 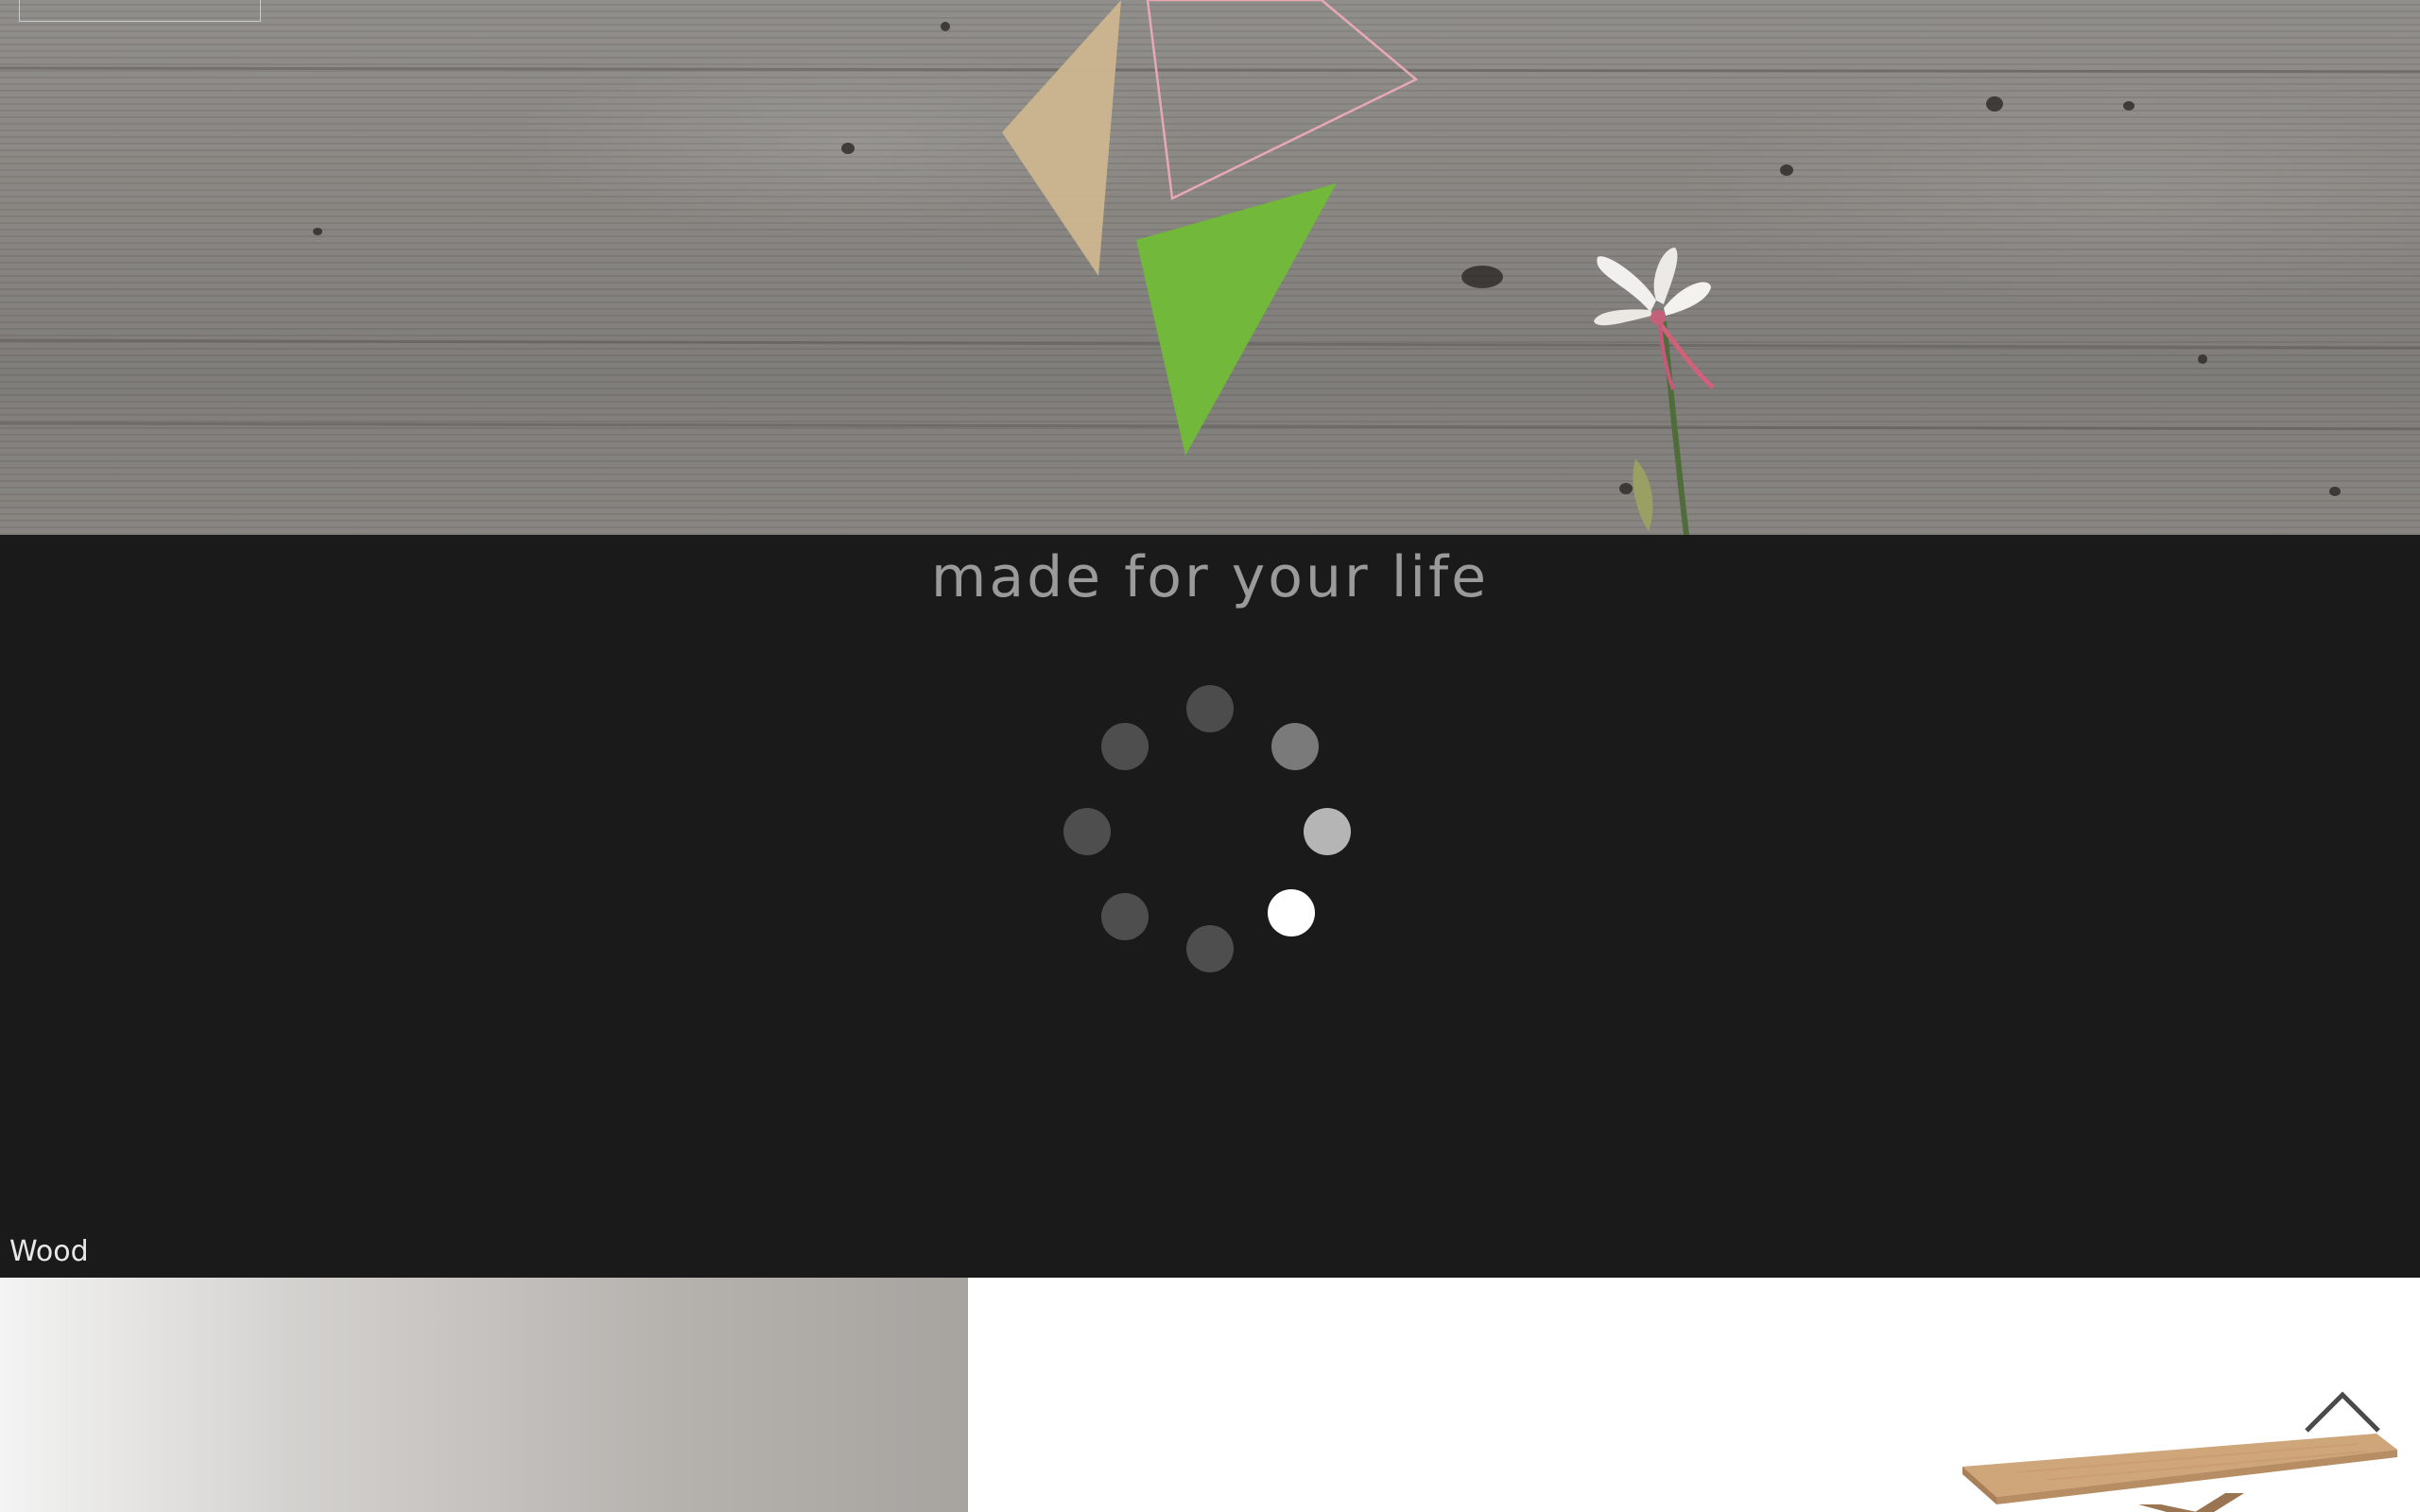 I want to click on wood-table-image, so click(x=2179, y=1473).